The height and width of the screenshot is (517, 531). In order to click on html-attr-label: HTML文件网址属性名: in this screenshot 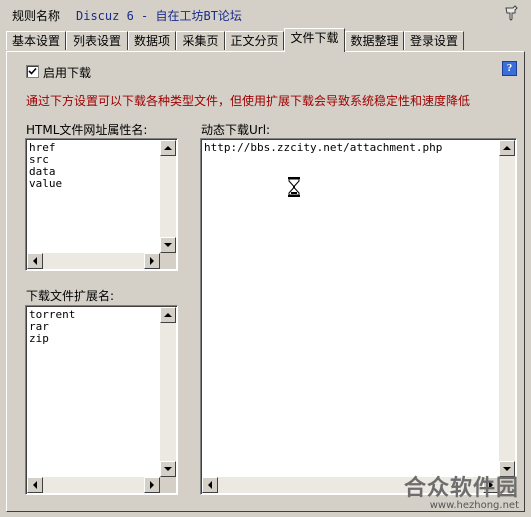, I will do `click(87, 130)`.